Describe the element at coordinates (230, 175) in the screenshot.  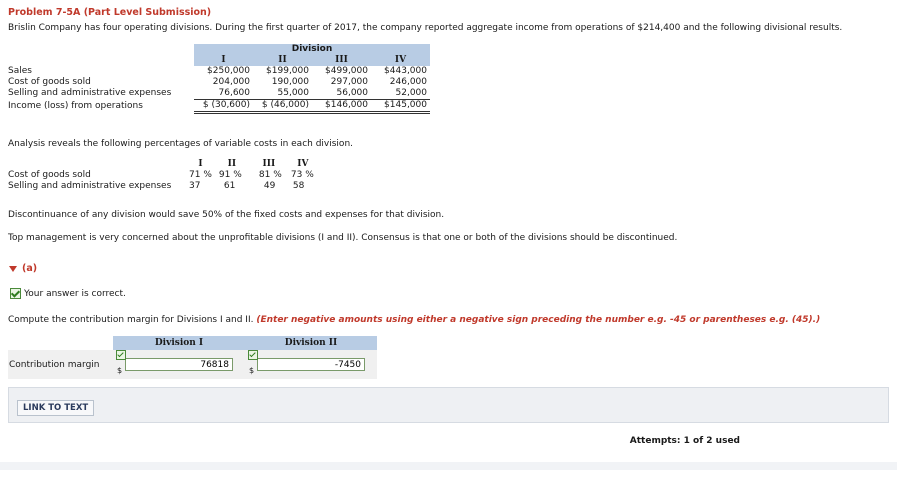
I see `cell-value: 91 %` at that location.